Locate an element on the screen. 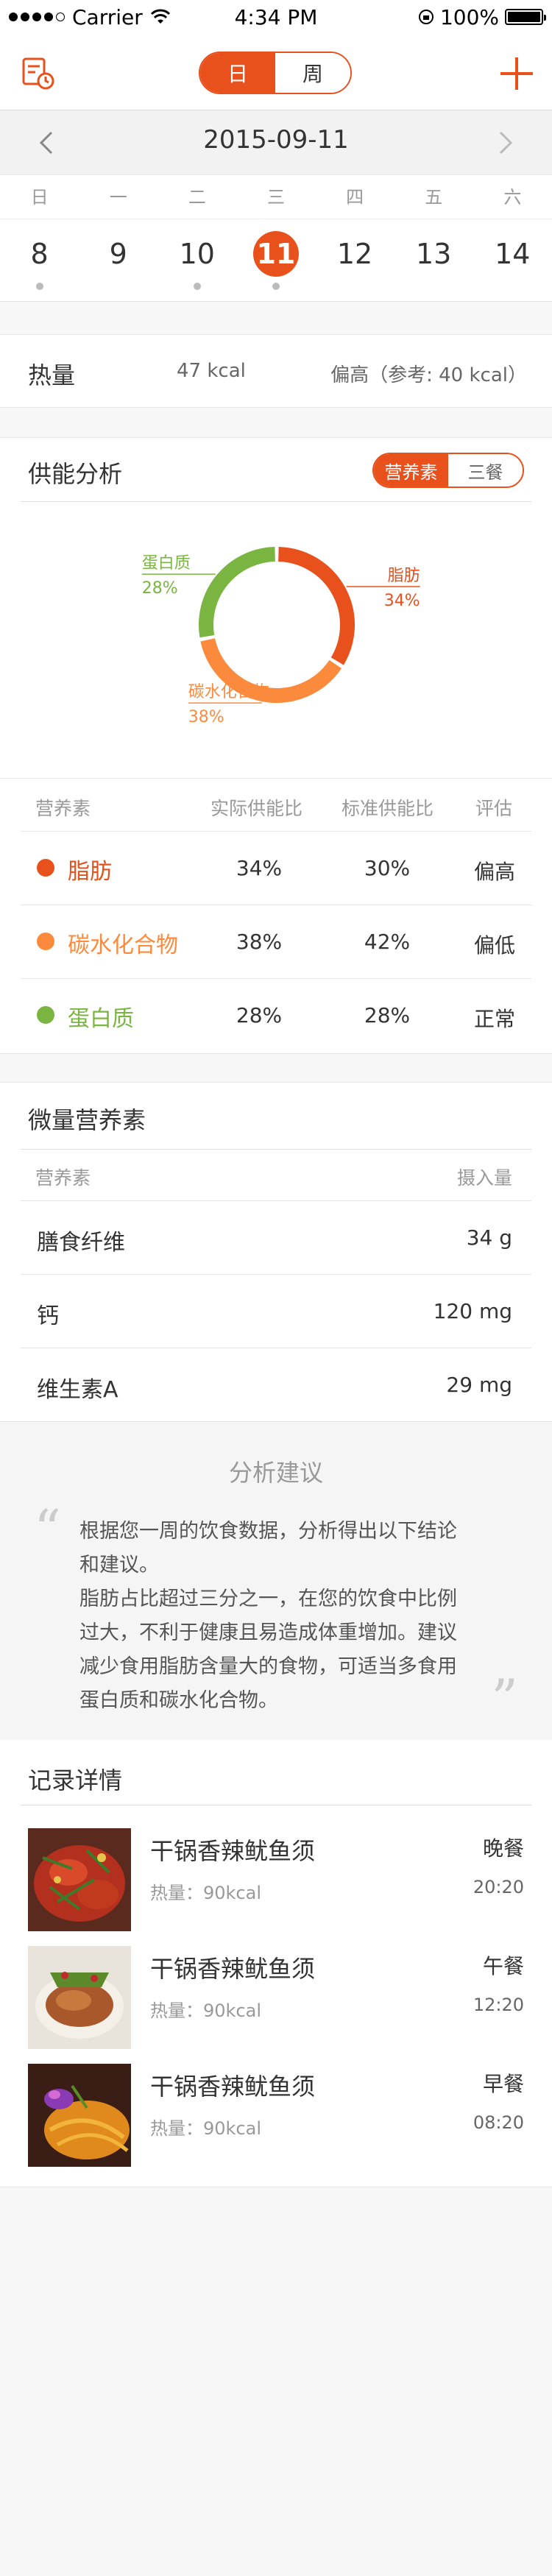  actual-ratio: 38% is located at coordinates (259, 942).